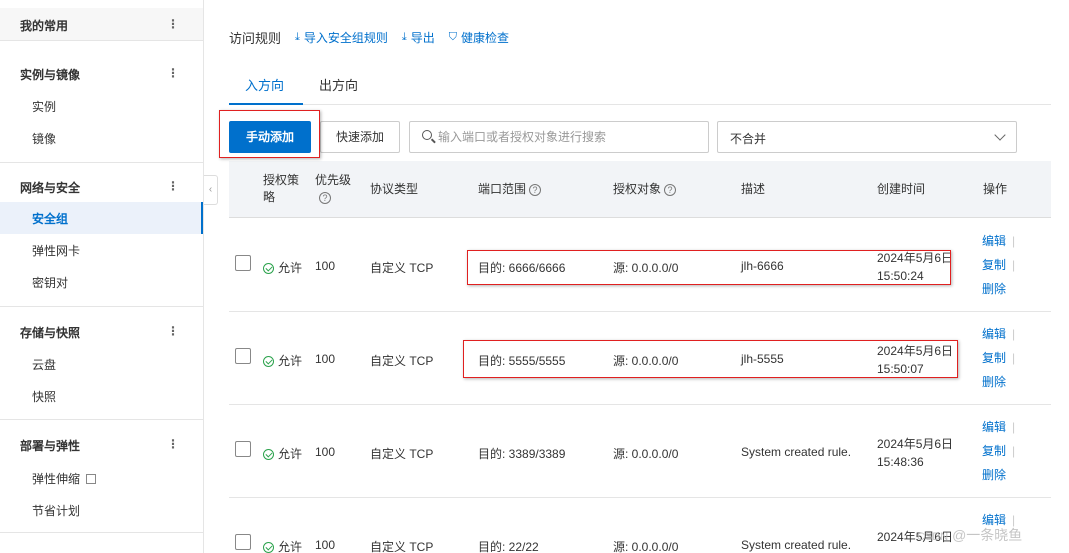  Describe the element at coordinates (101, 396) in the screenshot. I see `sidebar-item-snapshot: 快照` at that location.